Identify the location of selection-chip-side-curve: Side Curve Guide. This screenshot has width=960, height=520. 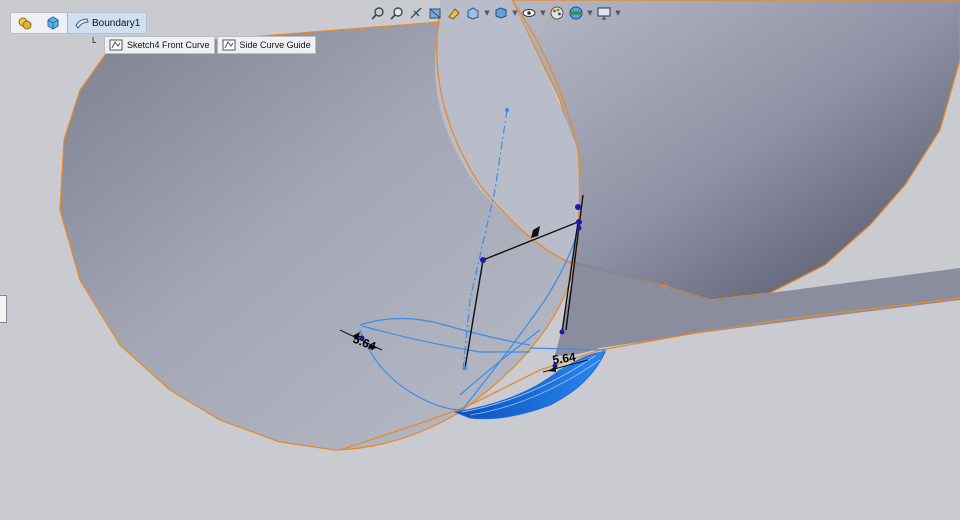
(266, 45).